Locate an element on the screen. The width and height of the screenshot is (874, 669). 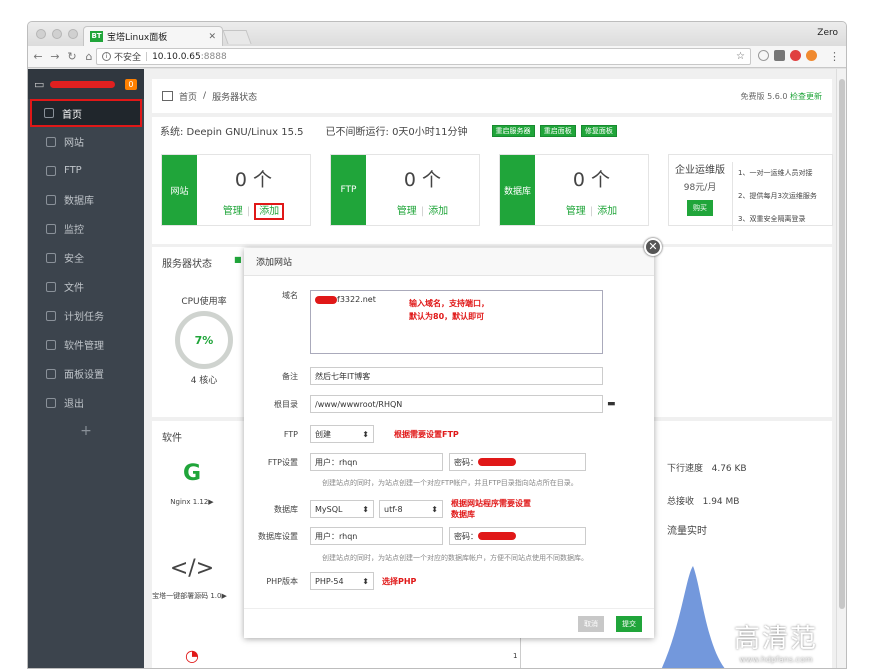
url-port: :8888 is located at coordinates (213, 56).